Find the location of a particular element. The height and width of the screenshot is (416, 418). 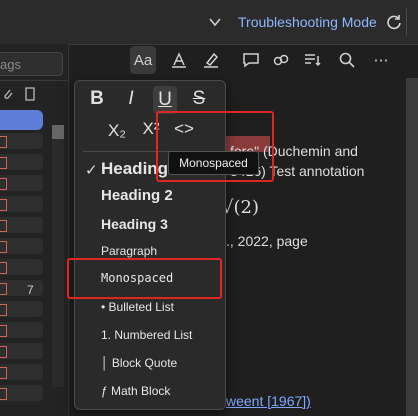

heading-2-option: Heading 2 is located at coordinates (176, 195).